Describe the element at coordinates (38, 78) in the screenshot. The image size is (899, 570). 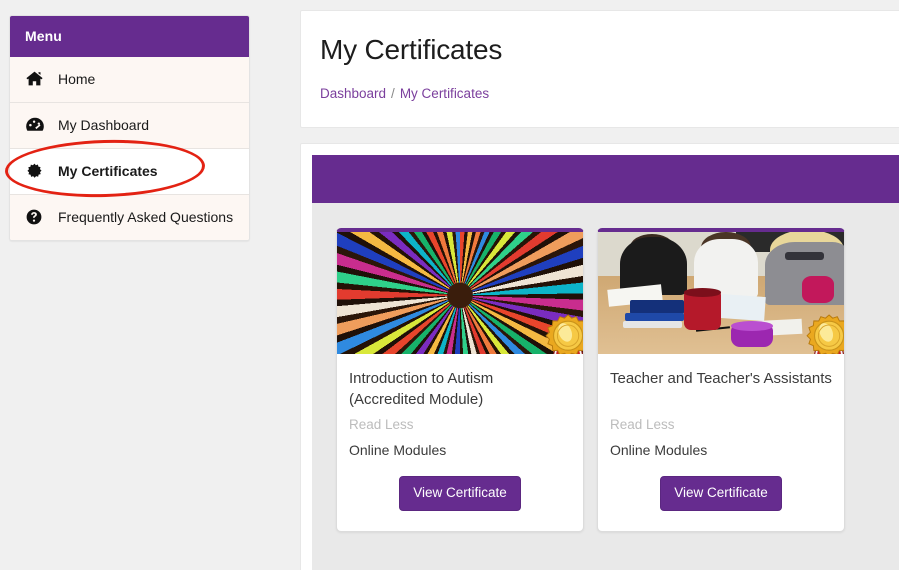
I see `home-icon` at that location.